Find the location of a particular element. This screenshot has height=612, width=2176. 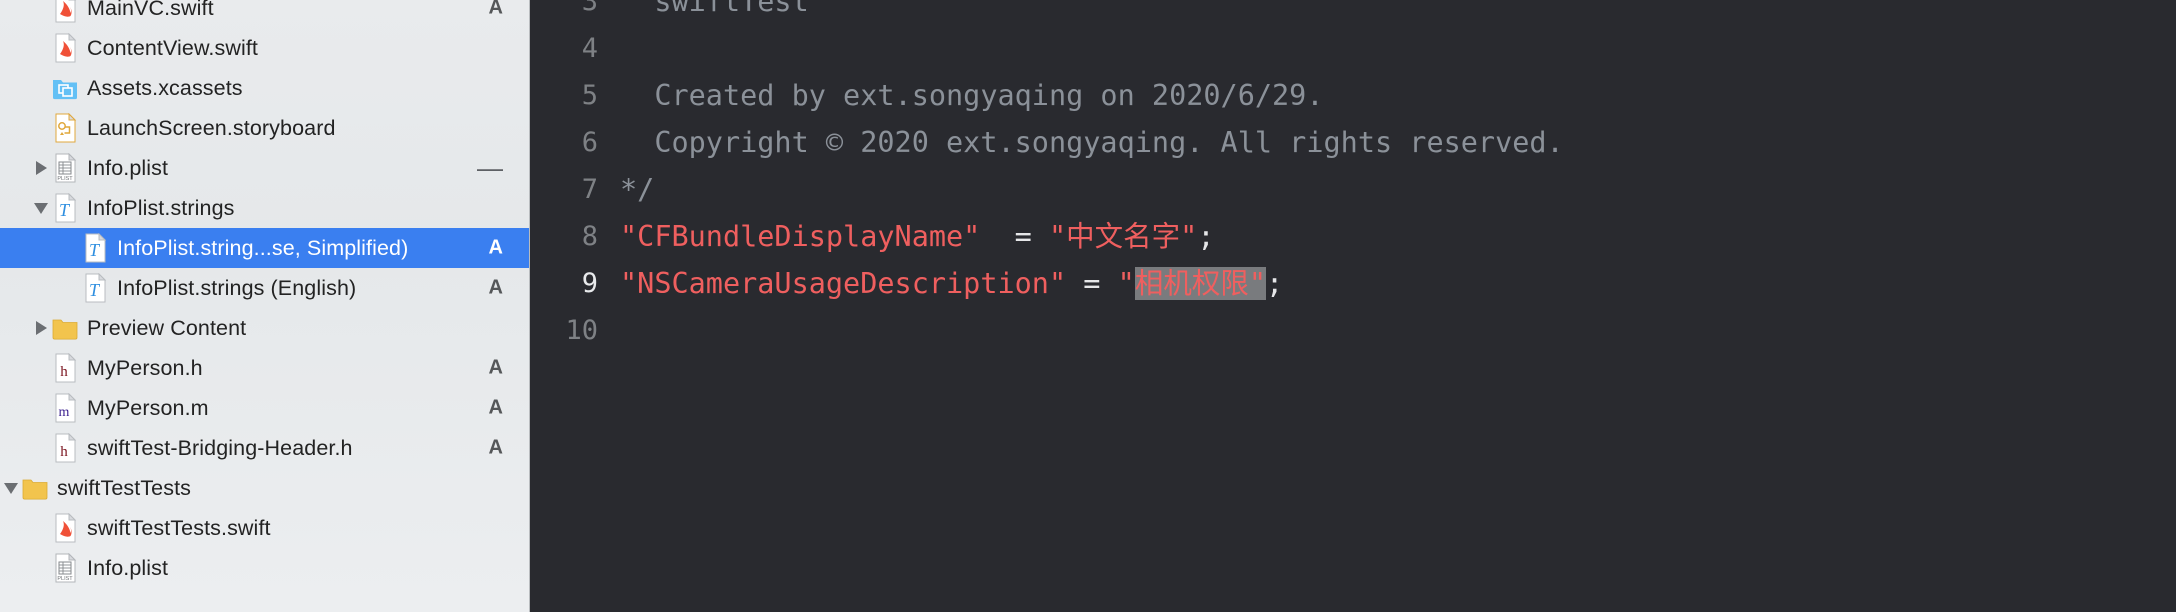

code-line-content: "CFBundleDisplayName" = "中文名字"; is located at coordinates (917, 236).